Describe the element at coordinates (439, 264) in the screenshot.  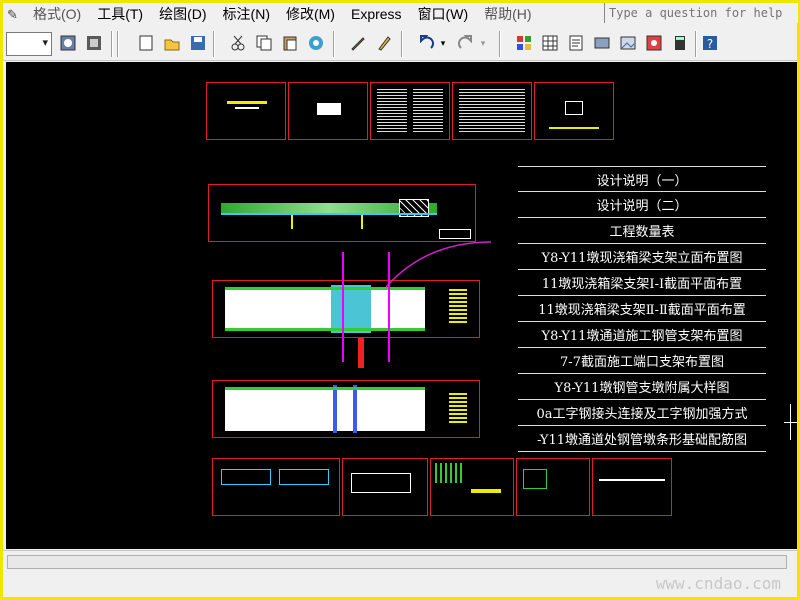
I see `curve-line` at that location.